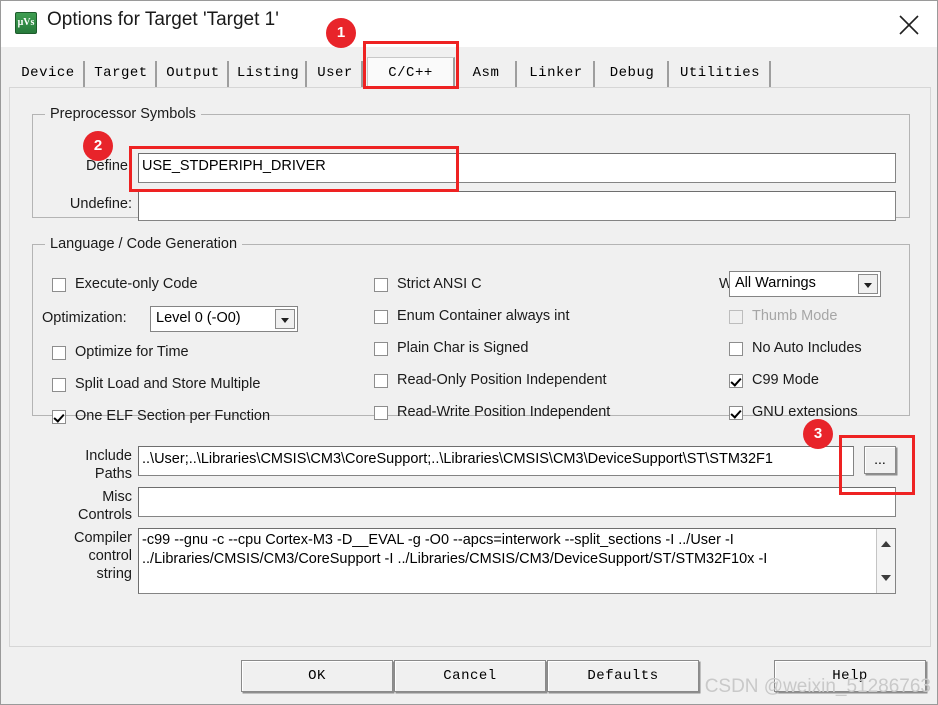  I want to click on checkbox-plain-char-is-signed: Plain Char is Signed, so click(451, 348).